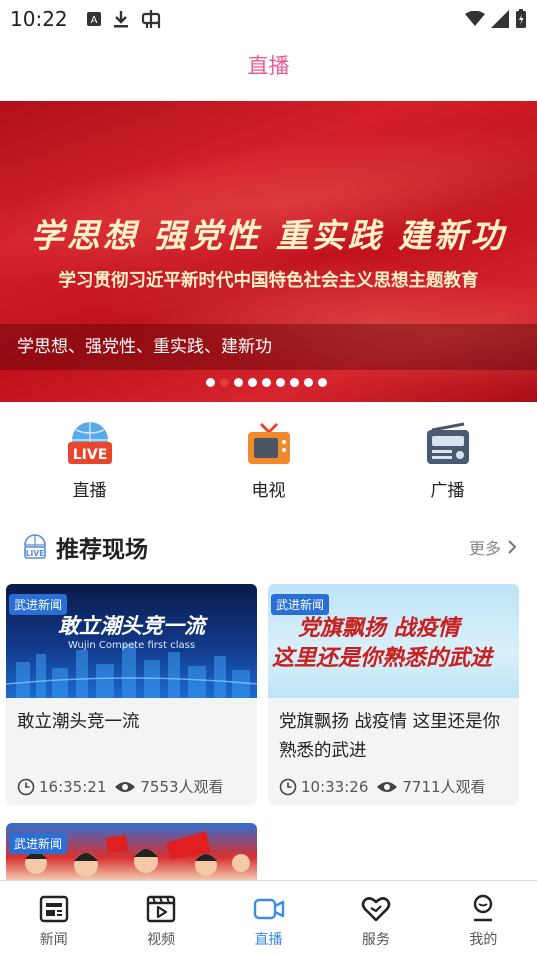 The image size is (537, 956). Describe the element at coordinates (500, 19) in the screenshot. I see `signal-icon` at that location.